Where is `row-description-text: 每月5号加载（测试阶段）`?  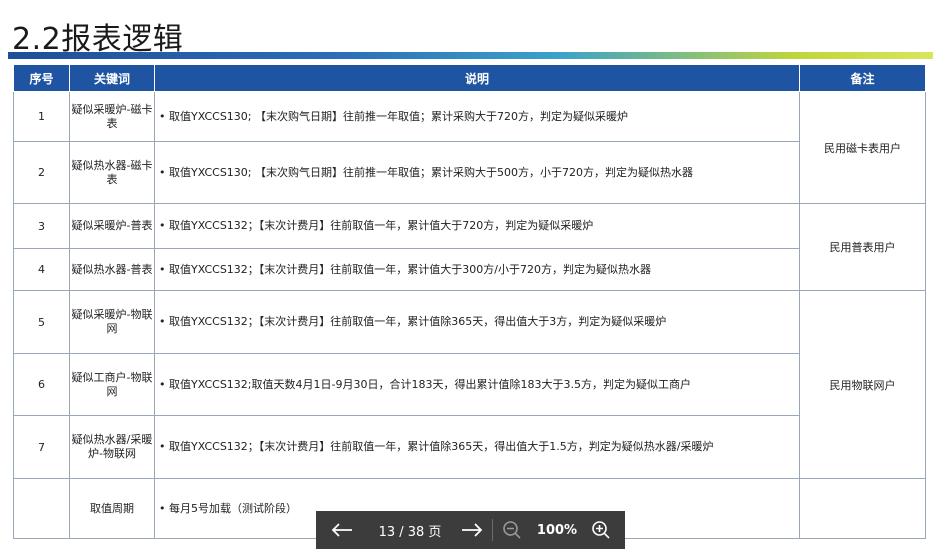 row-description-text: 每月5号加载（测试阶段） is located at coordinates (233, 508).